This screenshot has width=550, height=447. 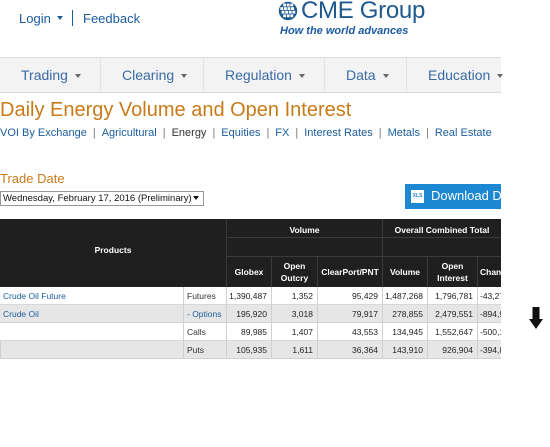 What do you see at coordinates (91, 296) in the screenshot?
I see `product-link: Crude Oil Future` at bounding box center [91, 296].